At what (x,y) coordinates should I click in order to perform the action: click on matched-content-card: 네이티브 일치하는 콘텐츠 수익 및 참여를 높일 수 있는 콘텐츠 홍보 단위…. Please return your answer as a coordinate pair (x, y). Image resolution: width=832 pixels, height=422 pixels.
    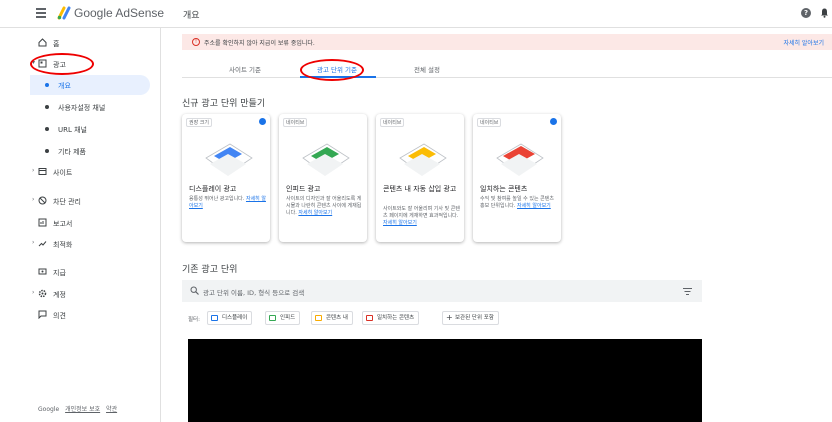
    Looking at the image, I should click on (517, 178).